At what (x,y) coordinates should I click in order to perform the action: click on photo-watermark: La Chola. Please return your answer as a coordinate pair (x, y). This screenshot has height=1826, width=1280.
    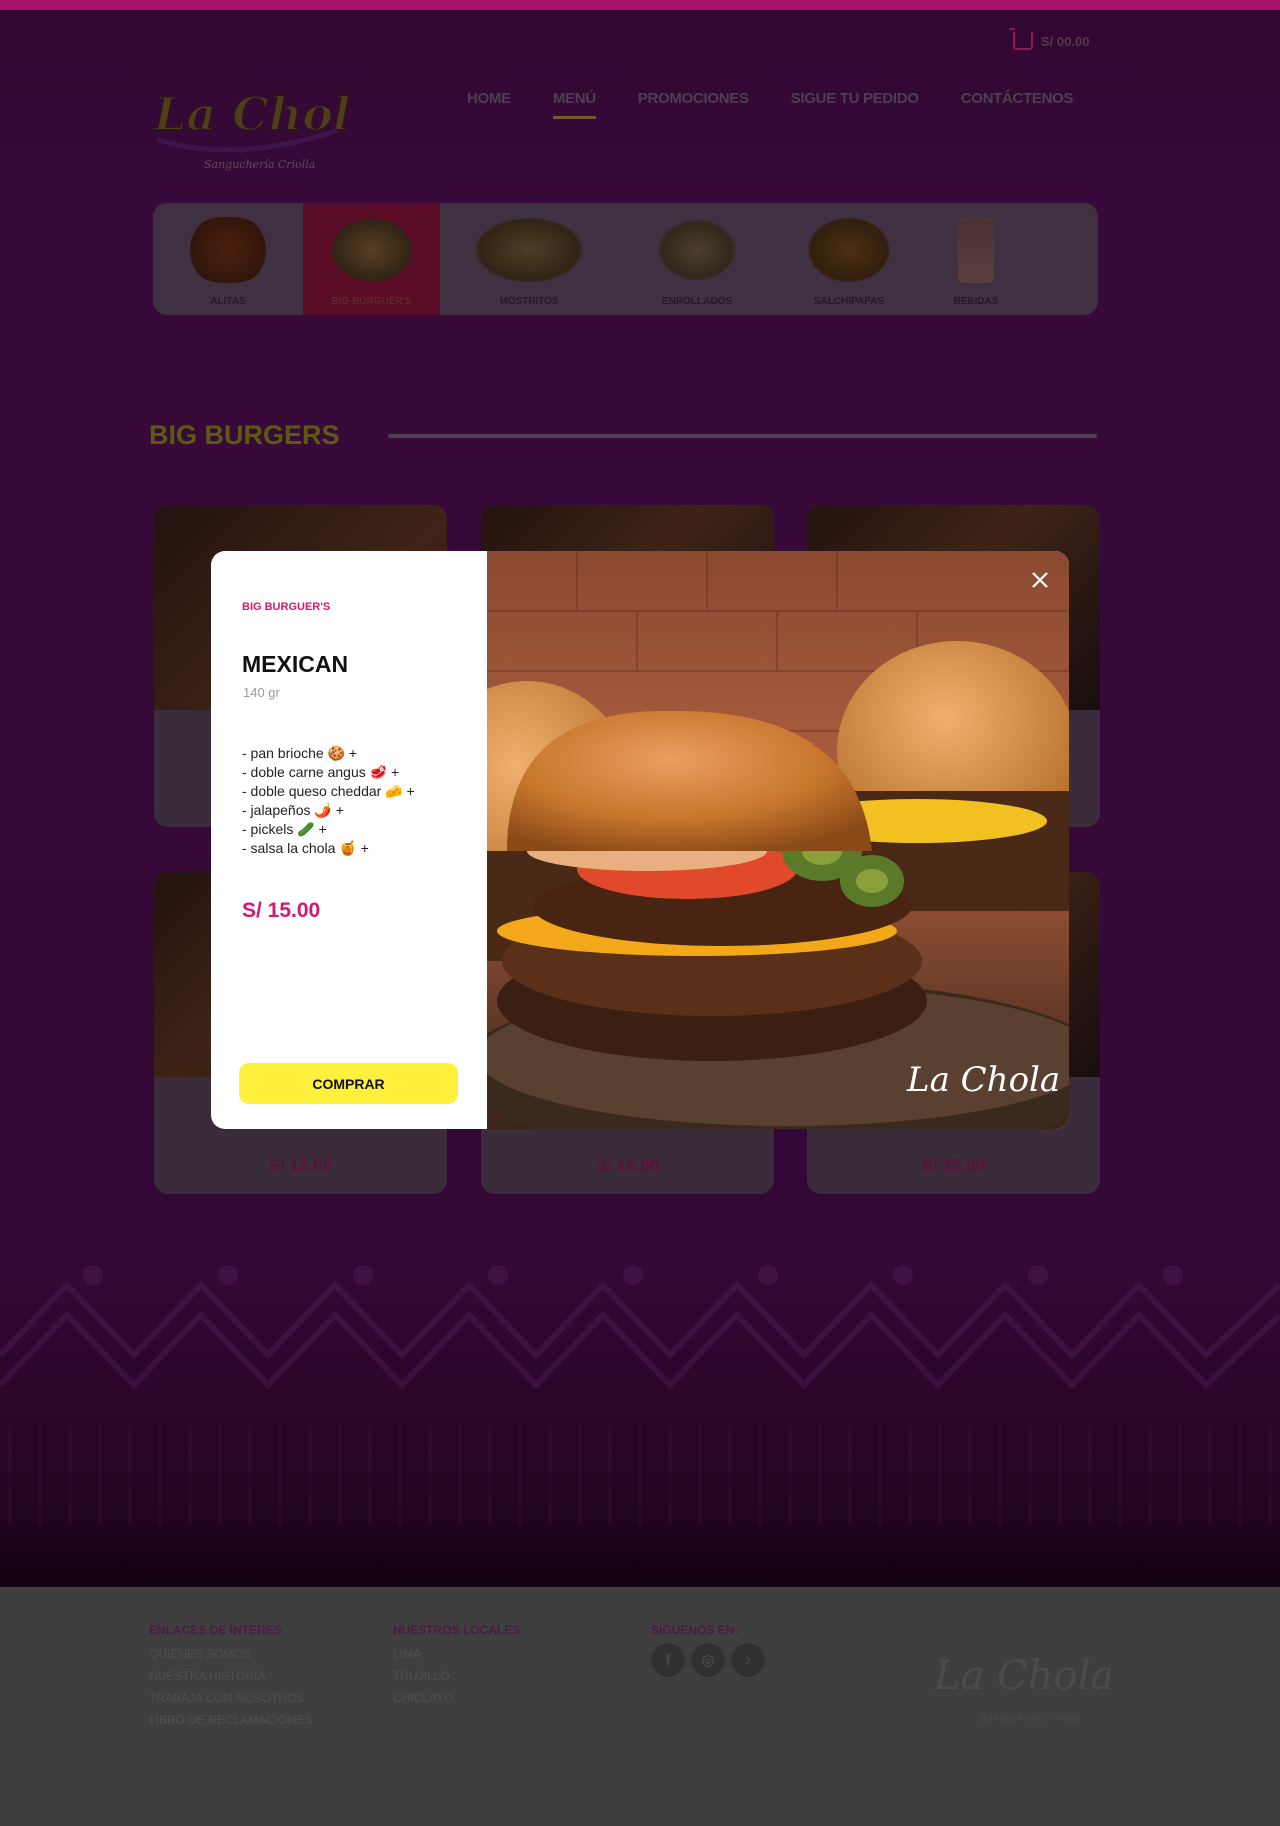
    Looking at the image, I should click on (983, 1080).